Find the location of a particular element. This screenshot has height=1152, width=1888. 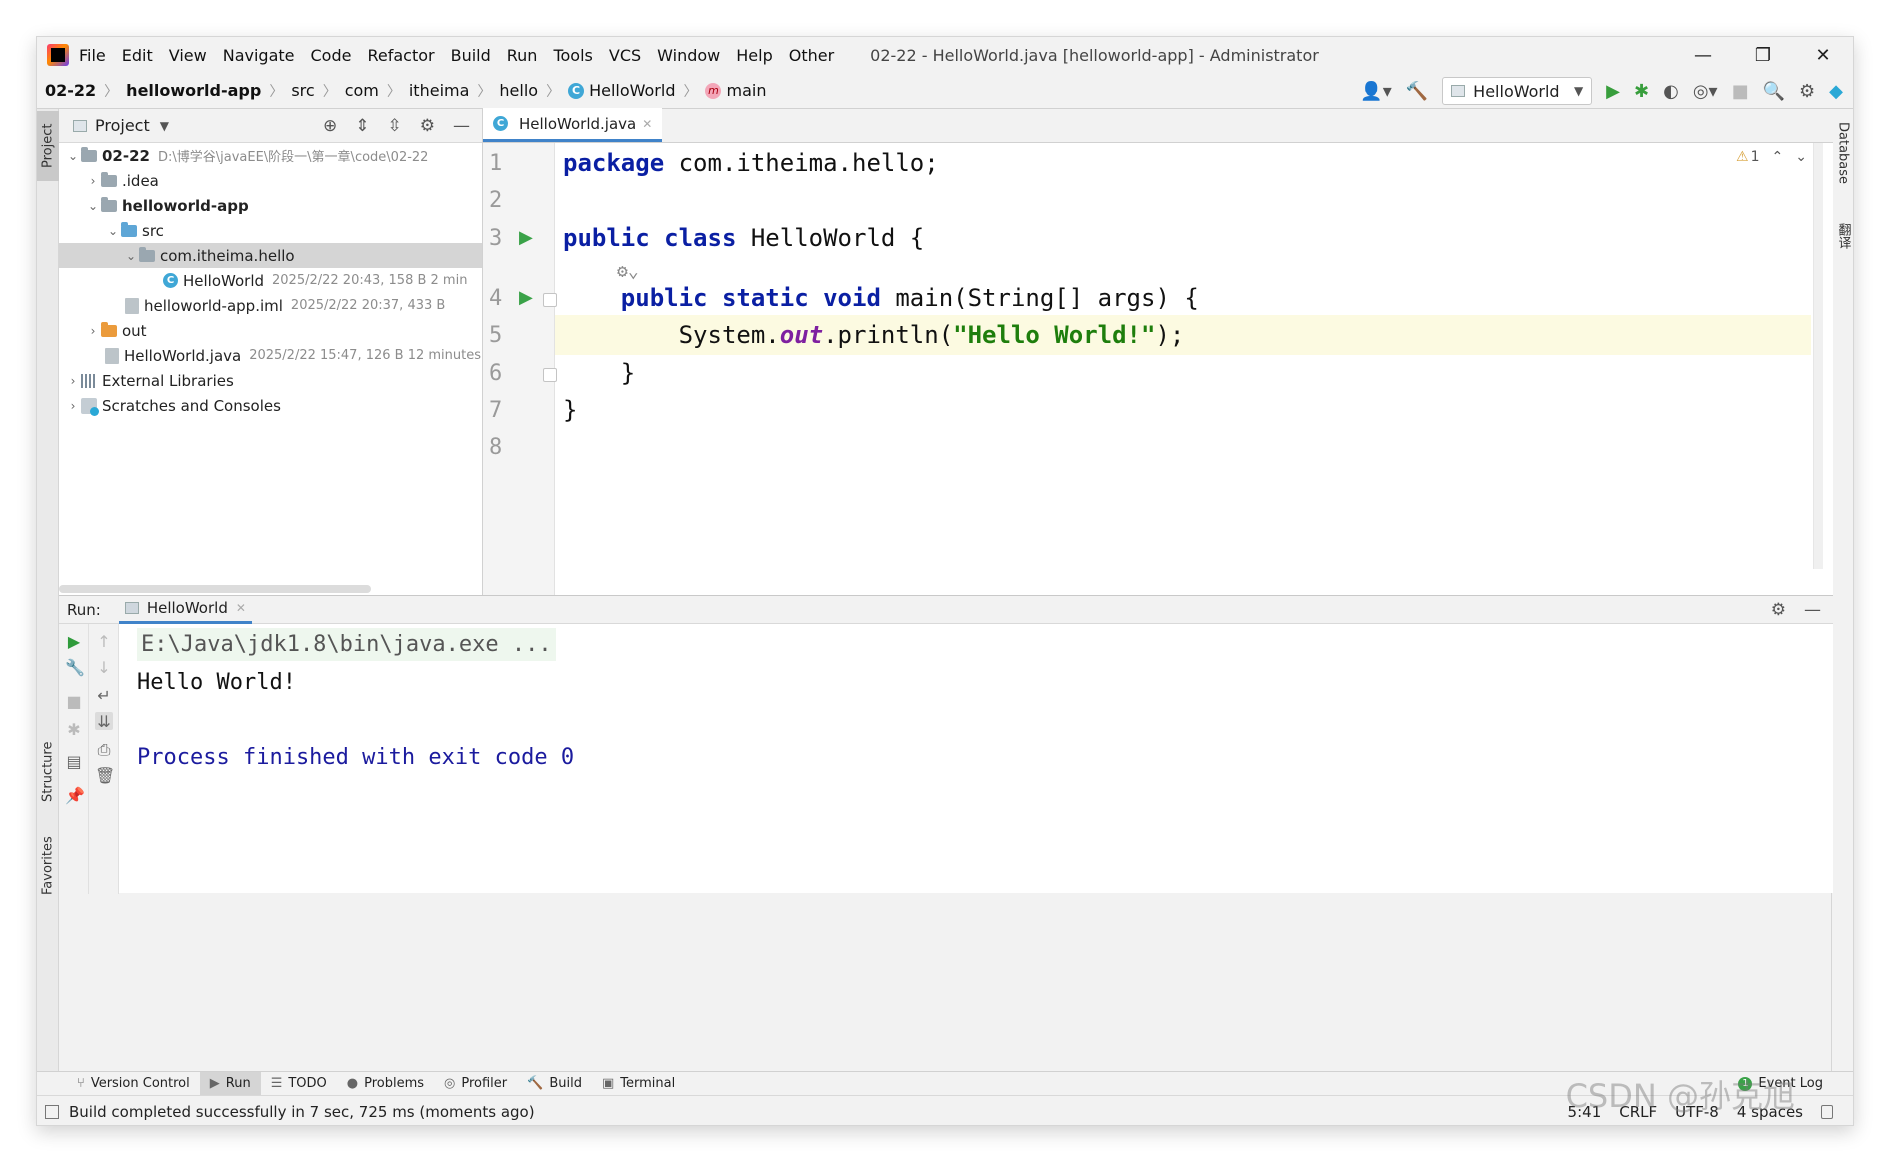

menu-vcs: VCS is located at coordinates (625, 55).